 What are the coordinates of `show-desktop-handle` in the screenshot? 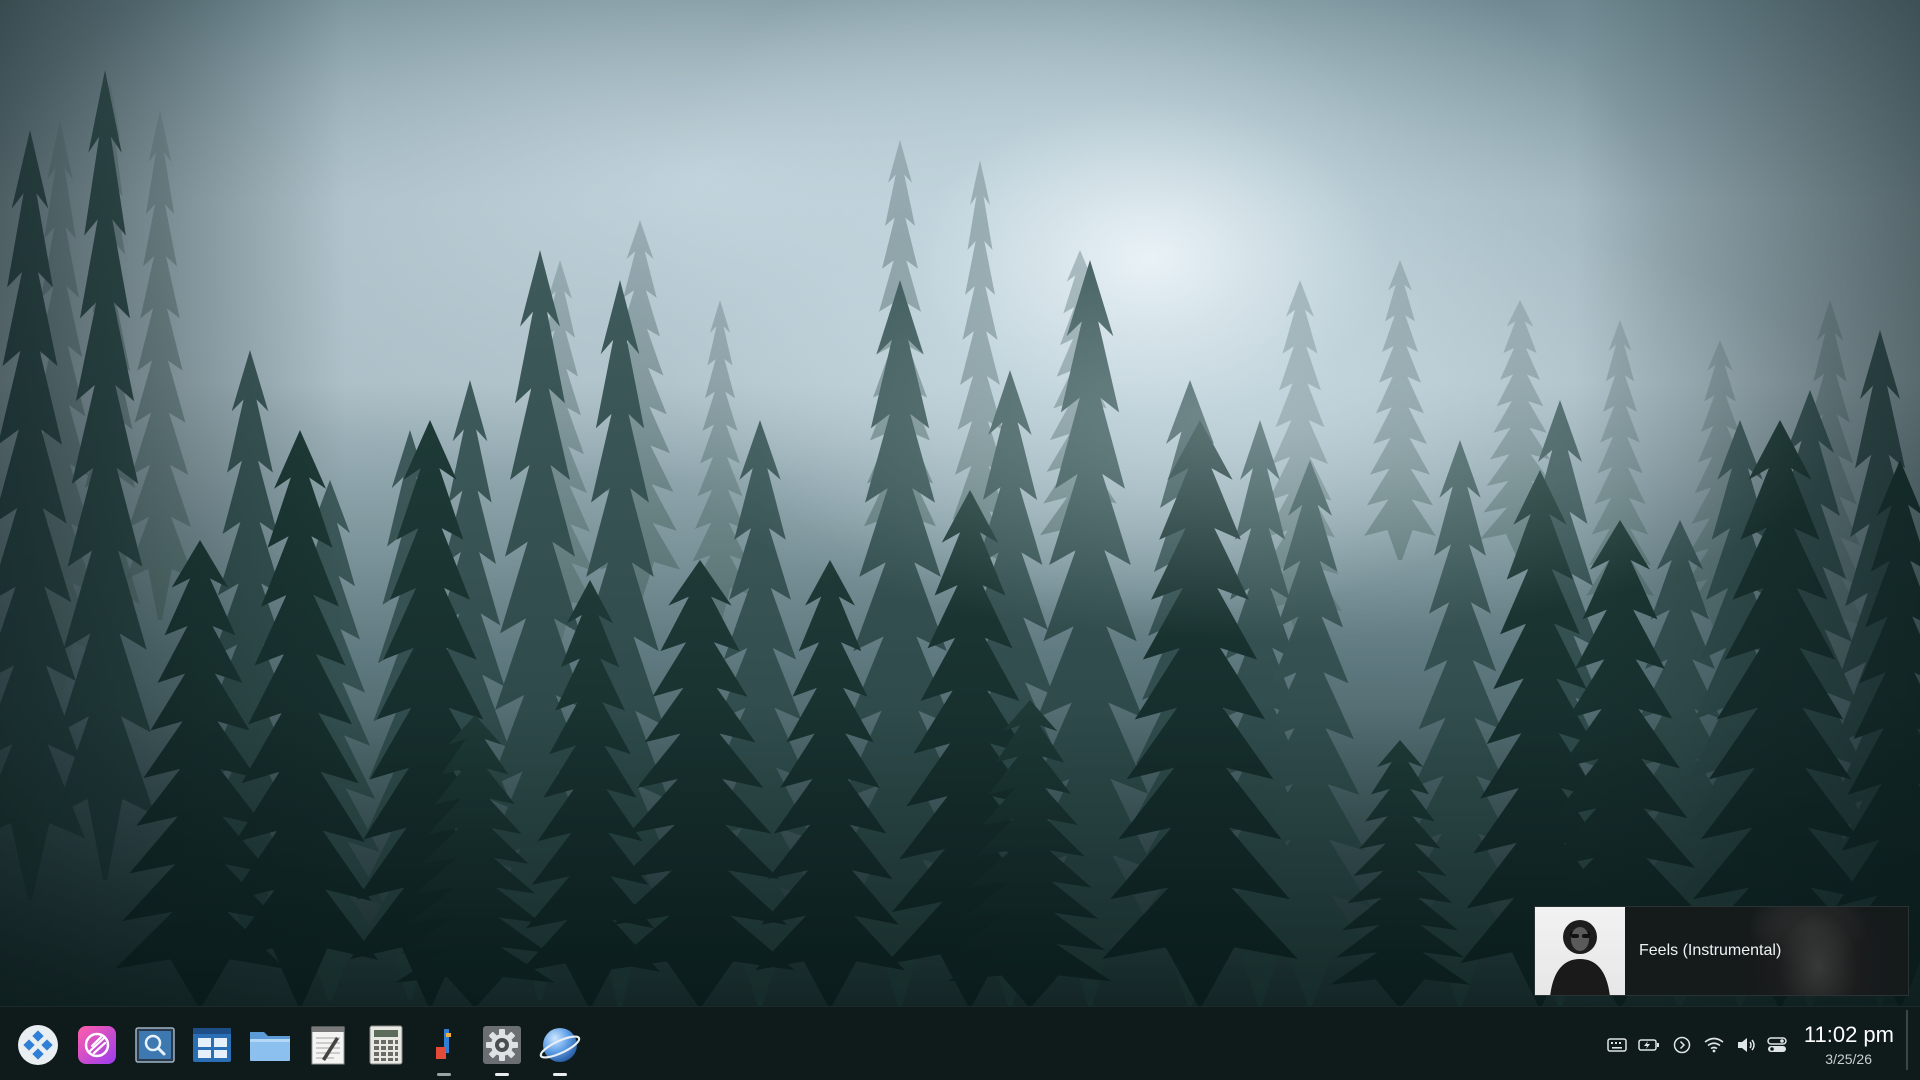 It's located at (1907, 1040).